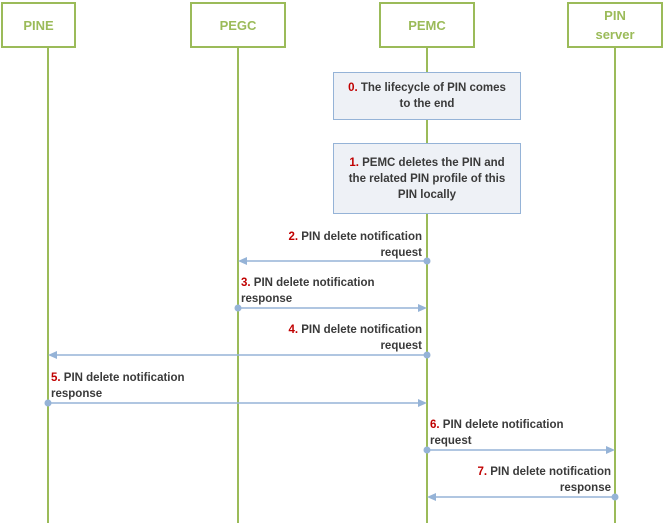 The width and height of the screenshot is (664, 523). I want to click on note-step-0: 0. The lifecycle of PIN comes to the end, so click(427, 96).